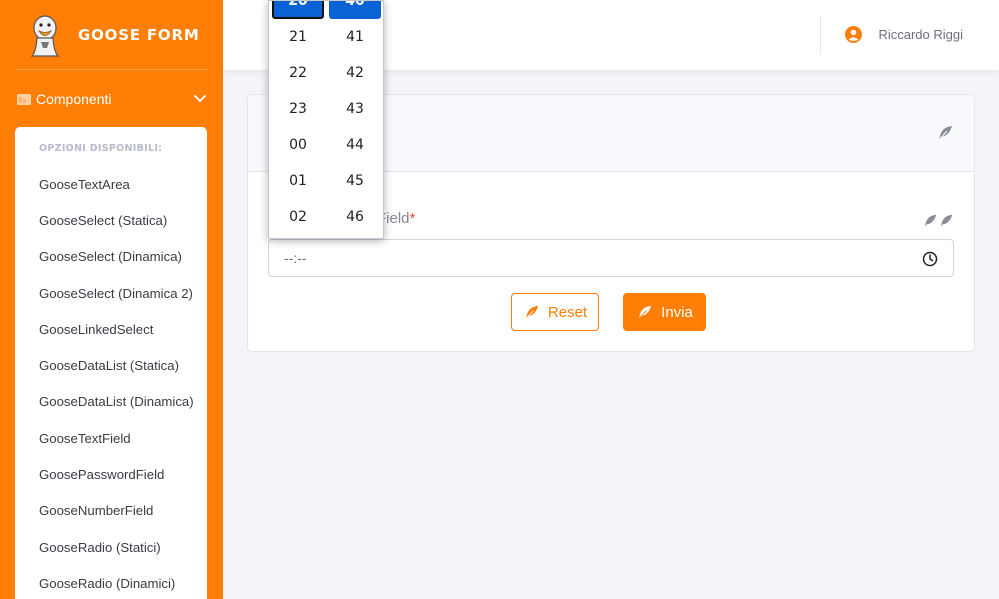 The height and width of the screenshot is (599, 999). What do you see at coordinates (412, 218) in the screenshot?
I see `required-mark: *` at bounding box center [412, 218].